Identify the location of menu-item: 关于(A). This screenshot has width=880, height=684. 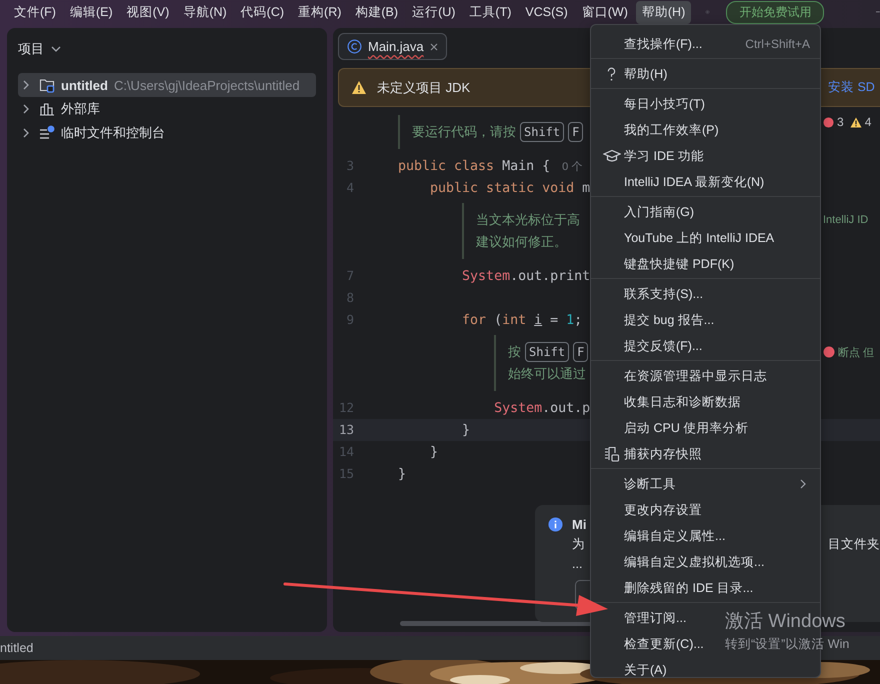
(645, 670).